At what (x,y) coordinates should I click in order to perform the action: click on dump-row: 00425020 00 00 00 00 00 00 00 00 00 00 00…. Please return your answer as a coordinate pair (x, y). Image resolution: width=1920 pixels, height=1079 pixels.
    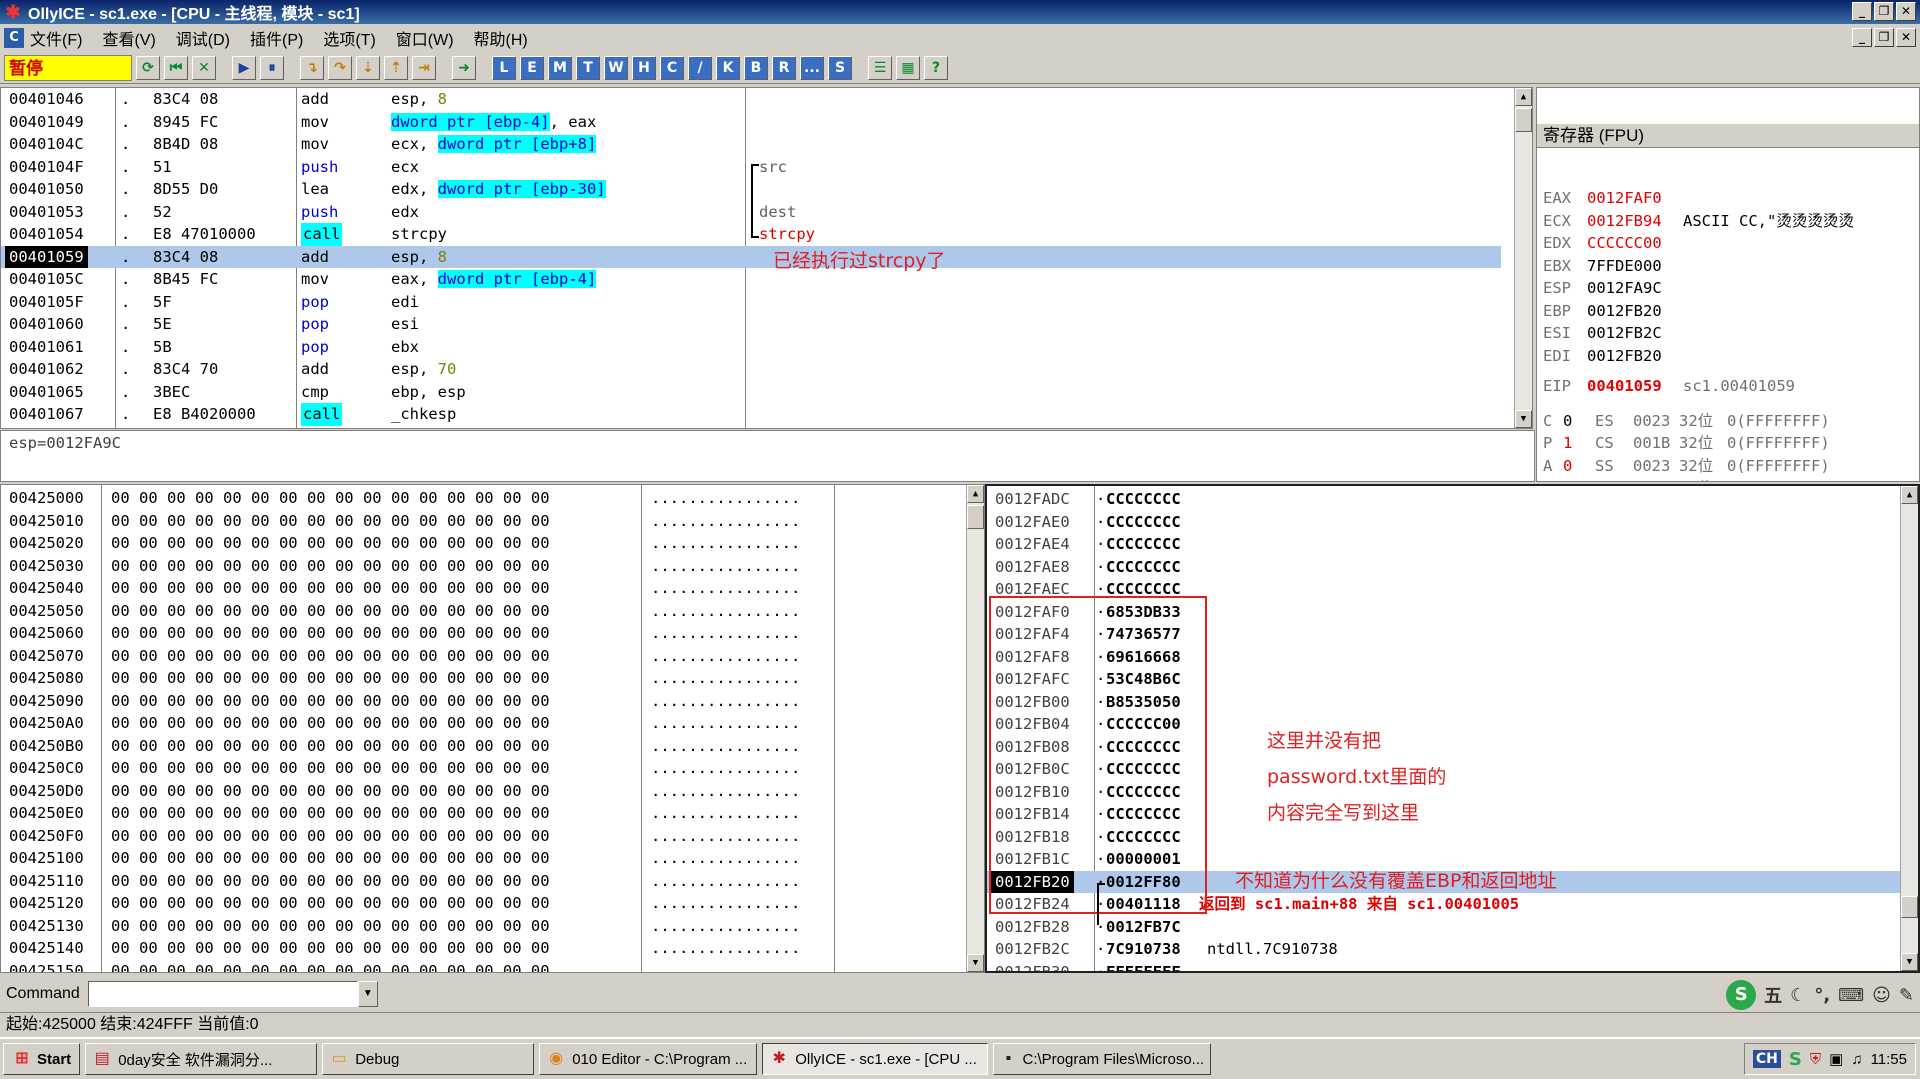
    Looking at the image, I should click on (492, 543).